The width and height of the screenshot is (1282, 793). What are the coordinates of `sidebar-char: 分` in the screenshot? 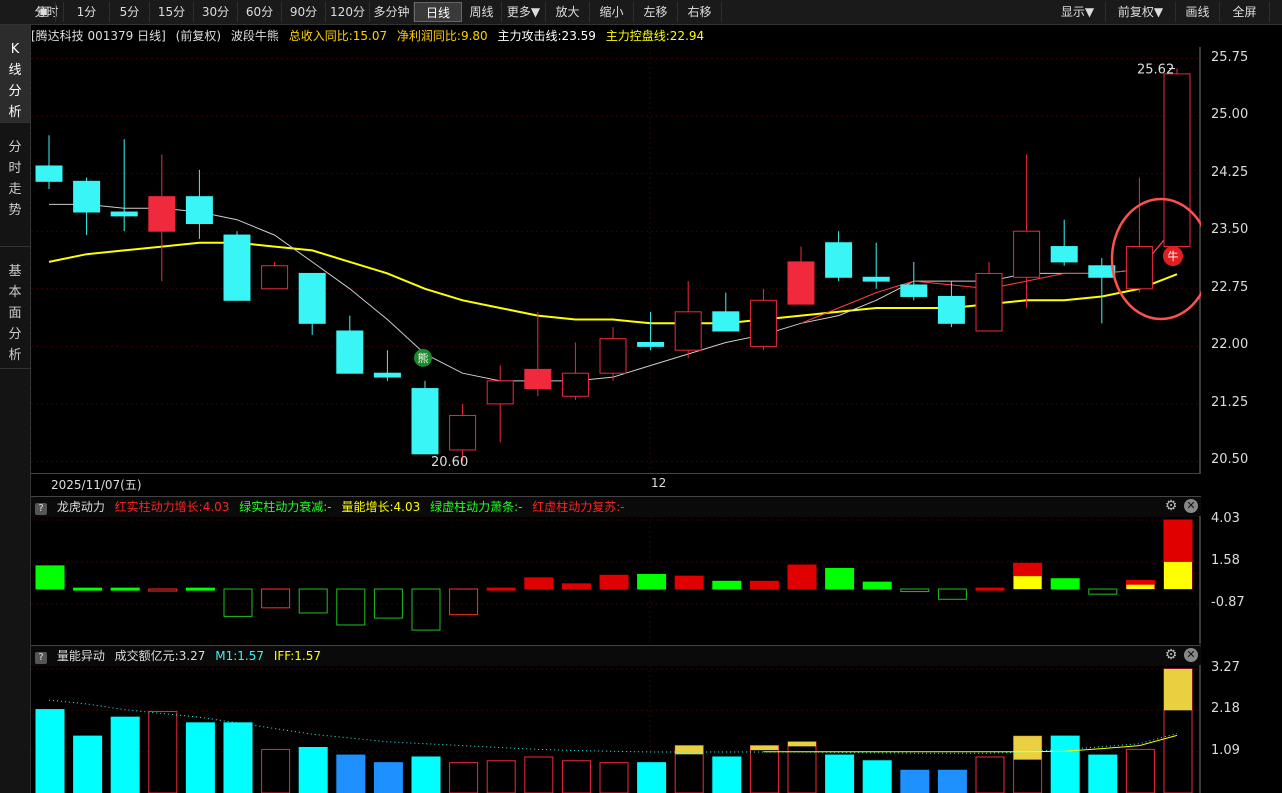 It's located at (15, 91).